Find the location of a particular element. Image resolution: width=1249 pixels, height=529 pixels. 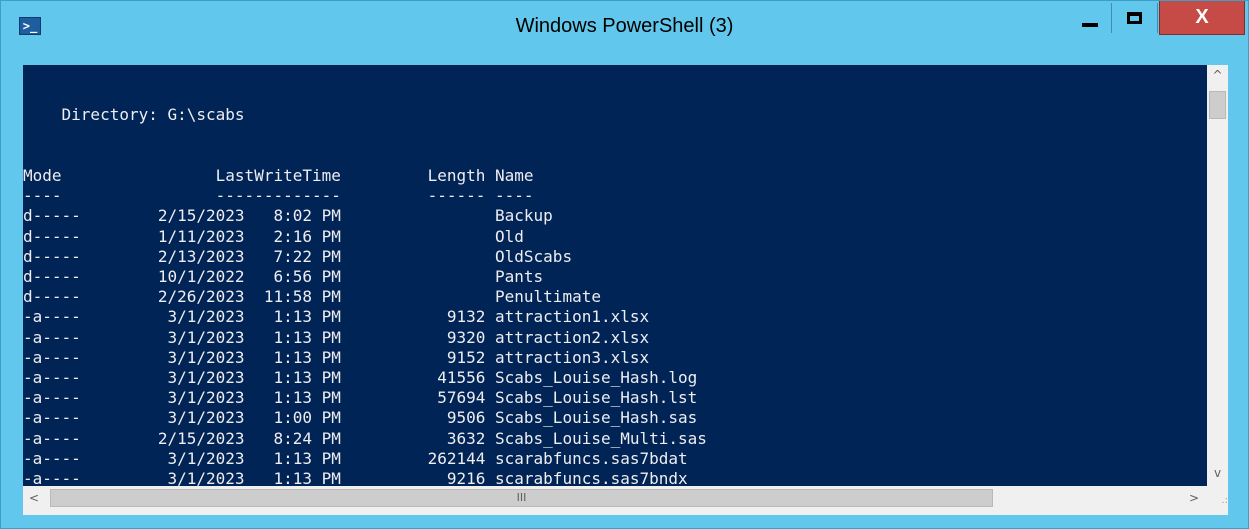

file-row: d----- 1/11/2023 2:16 PM Old is located at coordinates (273, 236).